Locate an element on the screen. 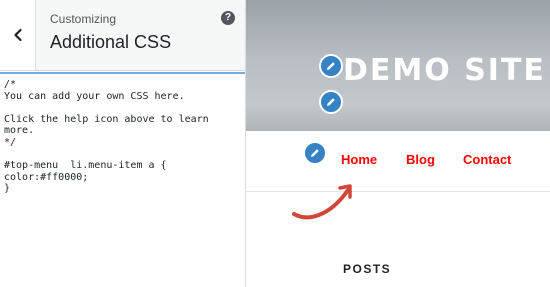 The image size is (550, 287). panel-title-group: Customizing Additional CSS is located at coordinates (110, 33).